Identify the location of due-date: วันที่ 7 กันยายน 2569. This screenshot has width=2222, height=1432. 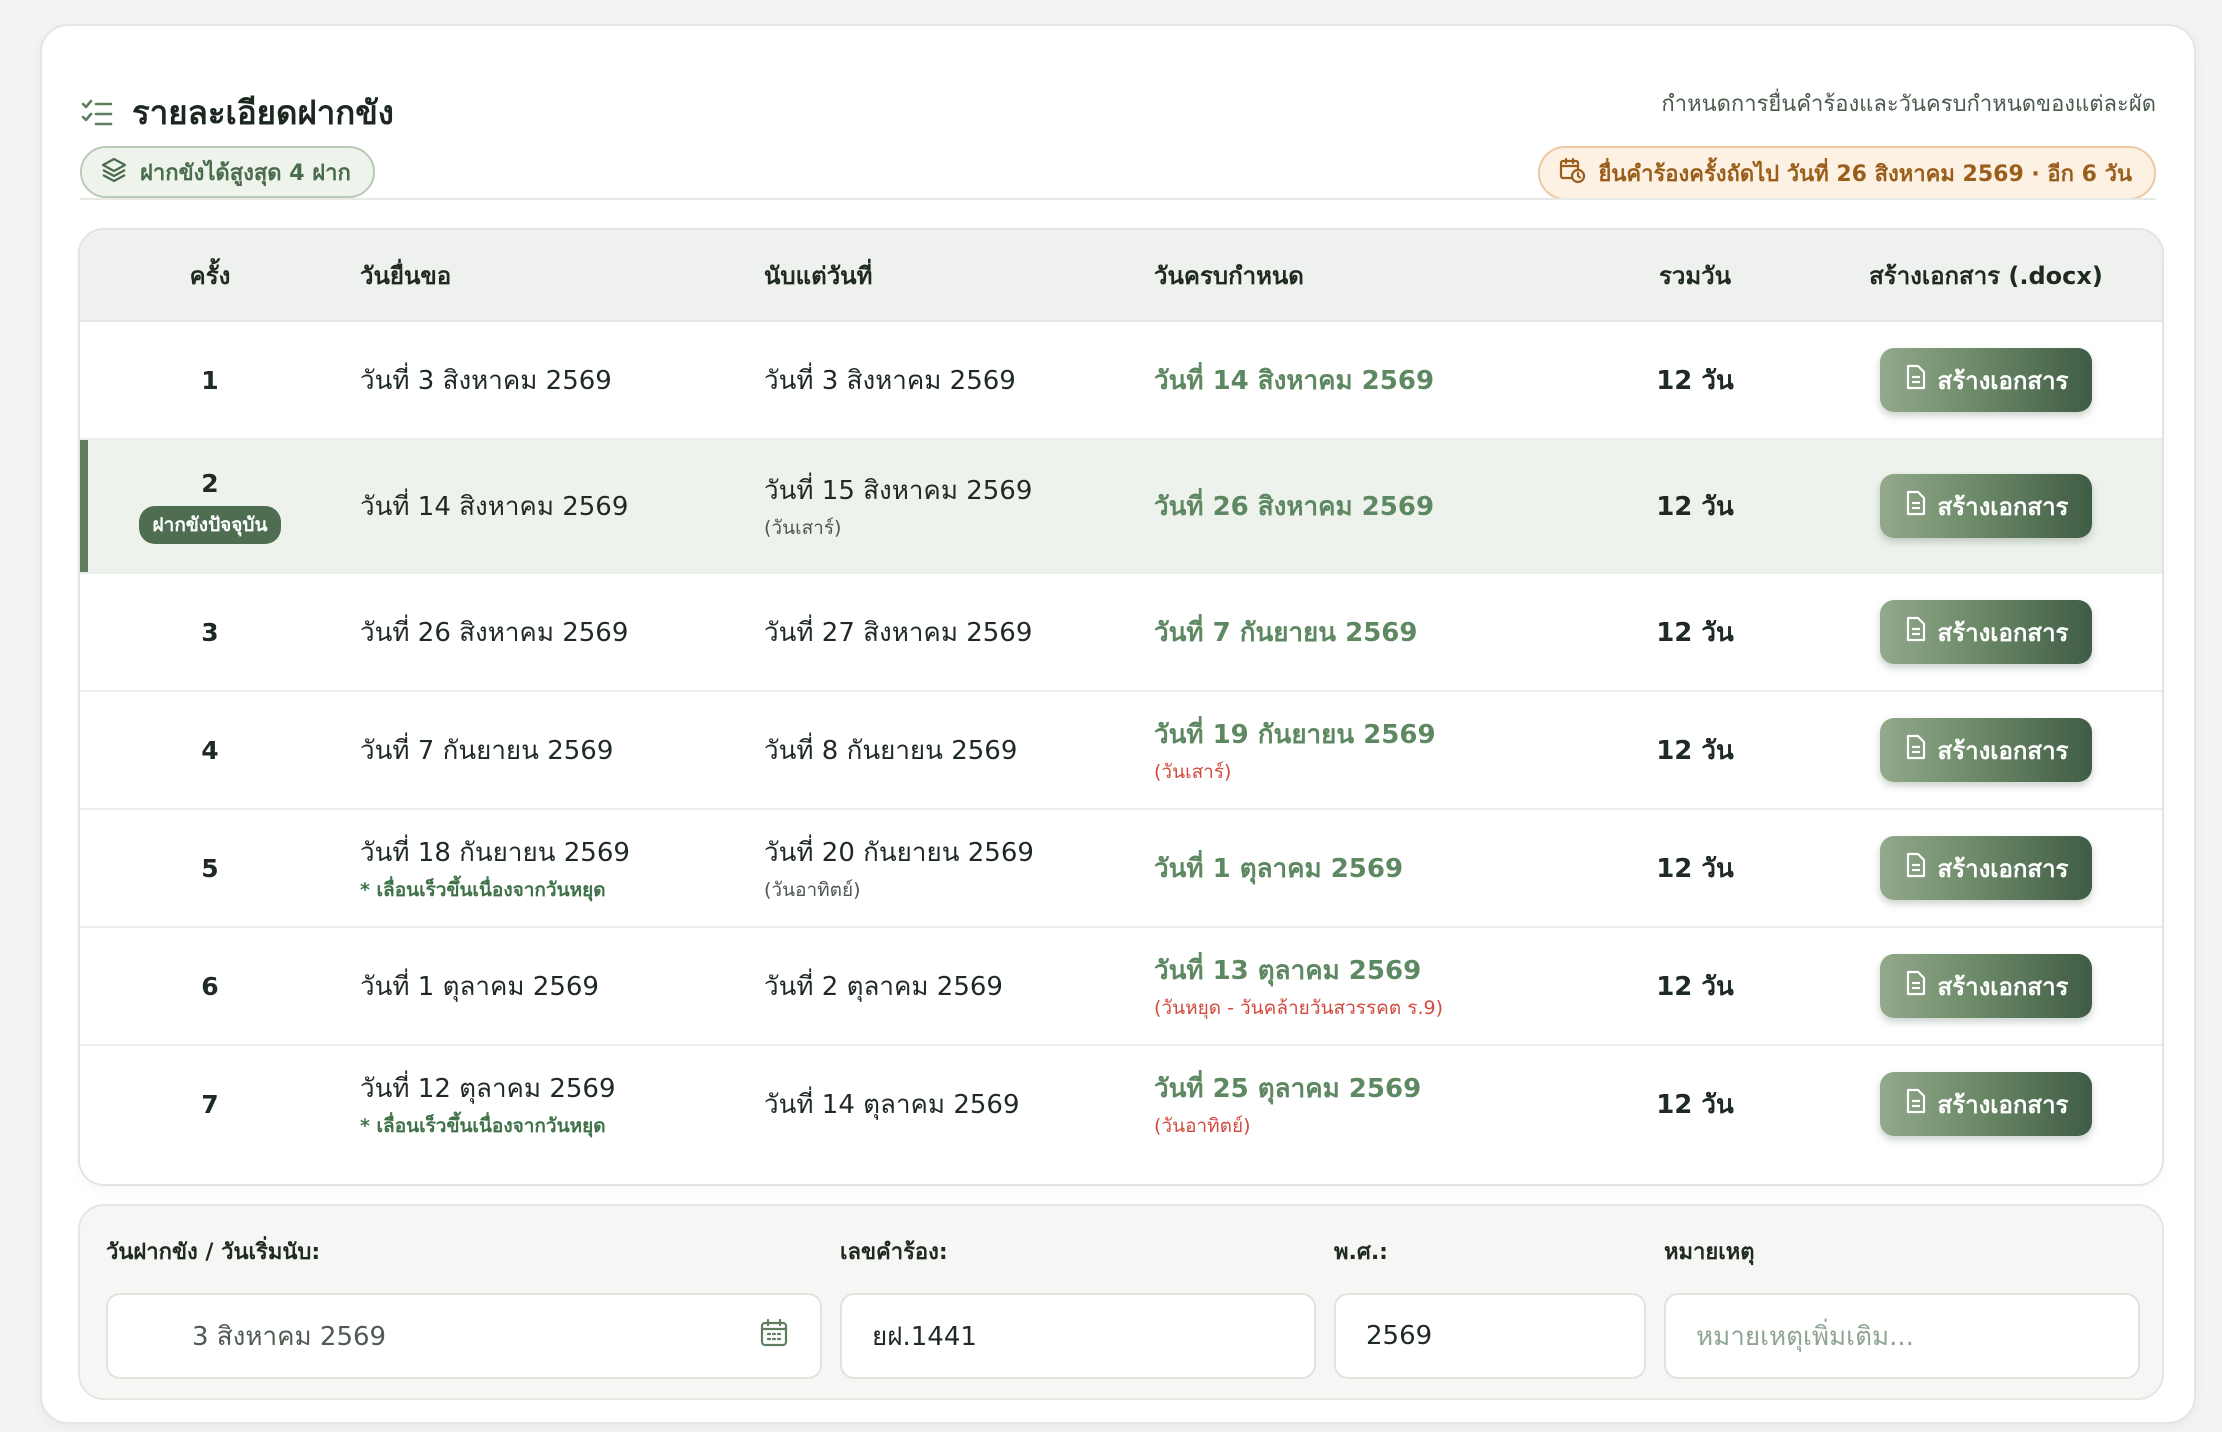
(1286, 632).